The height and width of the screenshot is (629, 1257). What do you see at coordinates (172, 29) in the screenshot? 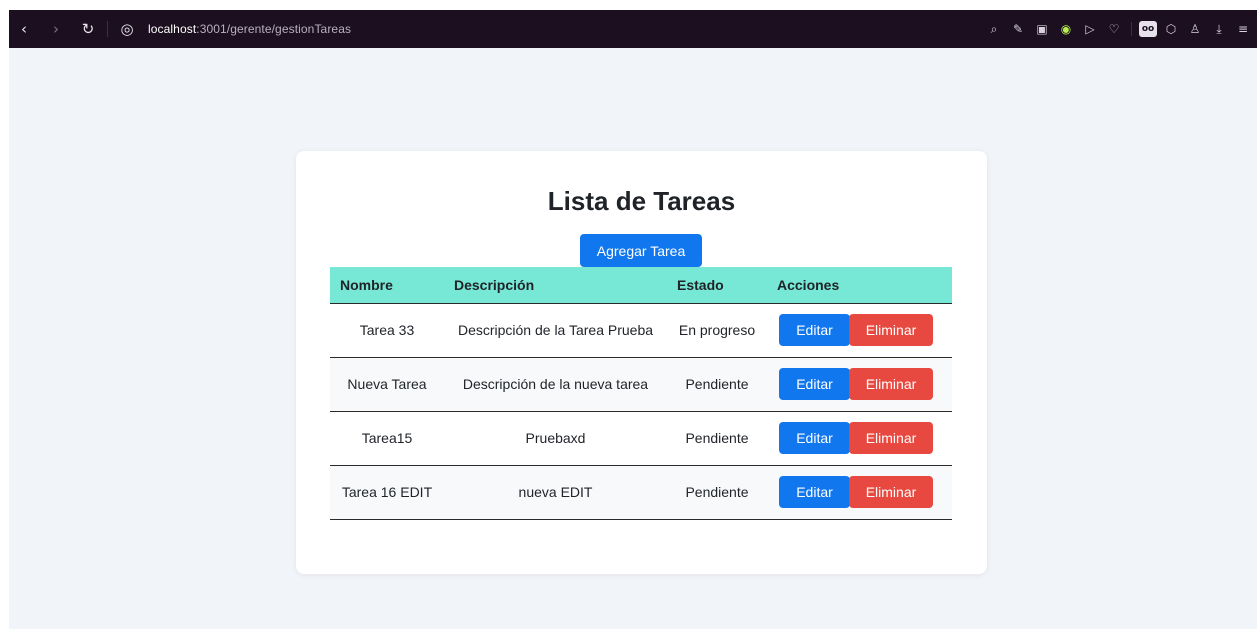
I see `url-host: localhost` at bounding box center [172, 29].